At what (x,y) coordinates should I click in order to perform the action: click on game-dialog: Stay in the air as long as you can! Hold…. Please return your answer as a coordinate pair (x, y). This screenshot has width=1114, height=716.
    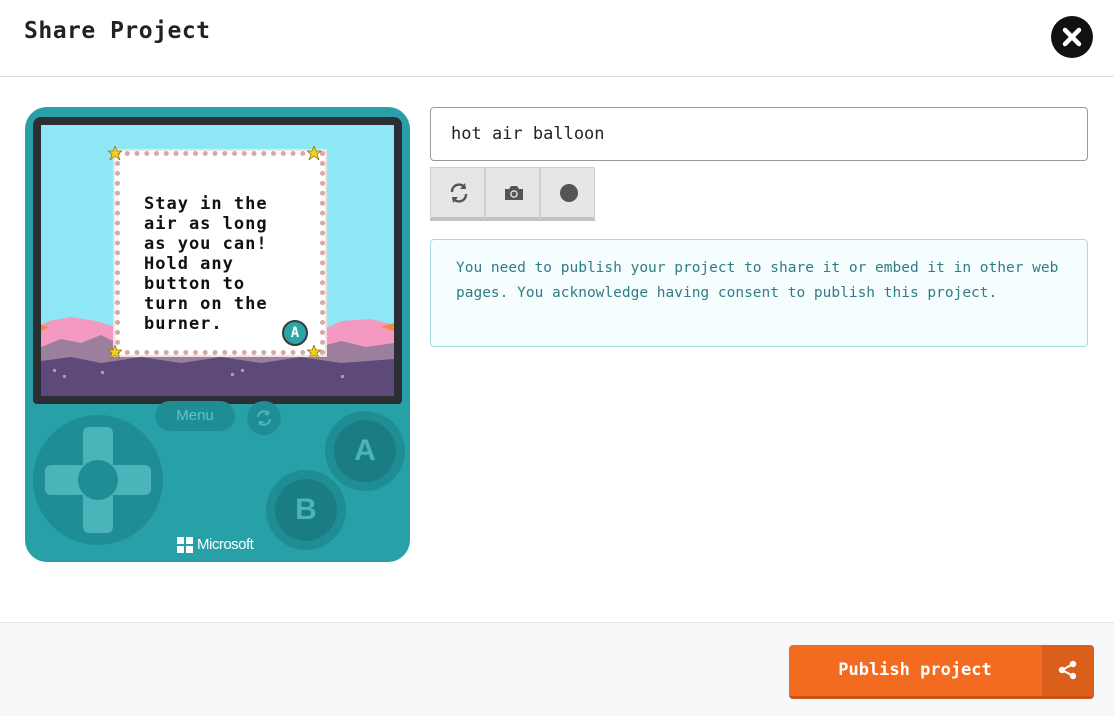
    Looking at the image, I should click on (220, 253).